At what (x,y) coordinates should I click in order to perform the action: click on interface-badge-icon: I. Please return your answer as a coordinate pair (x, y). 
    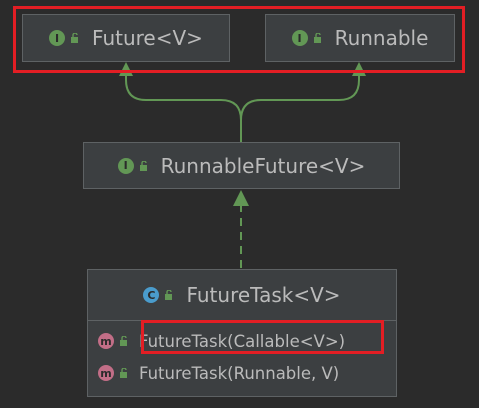
    Looking at the image, I should click on (125, 165).